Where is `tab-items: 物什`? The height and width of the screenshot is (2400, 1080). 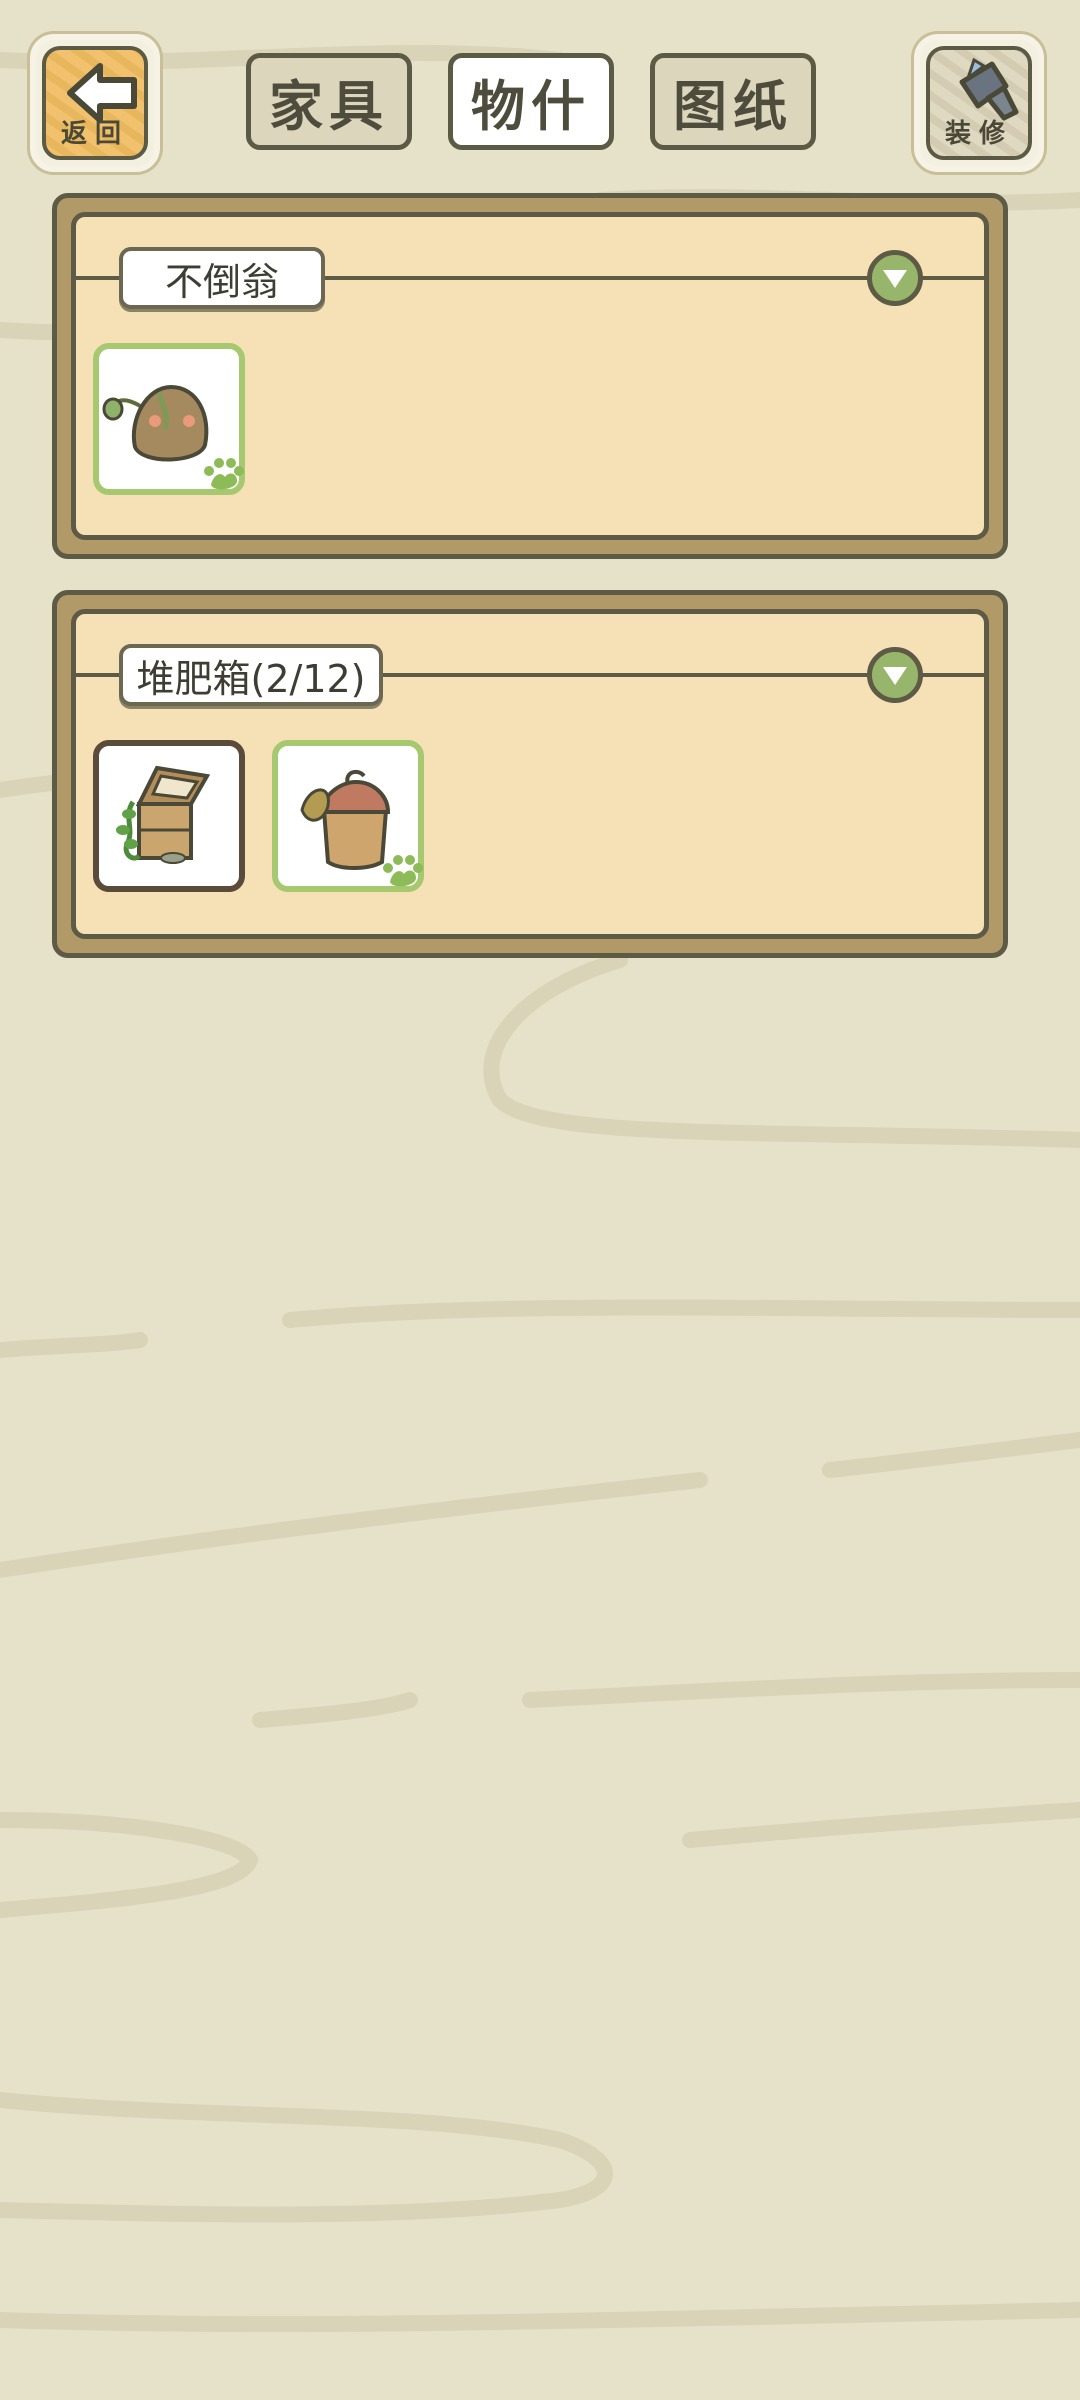 tab-items: 物什 is located at coordinates (531, 101).